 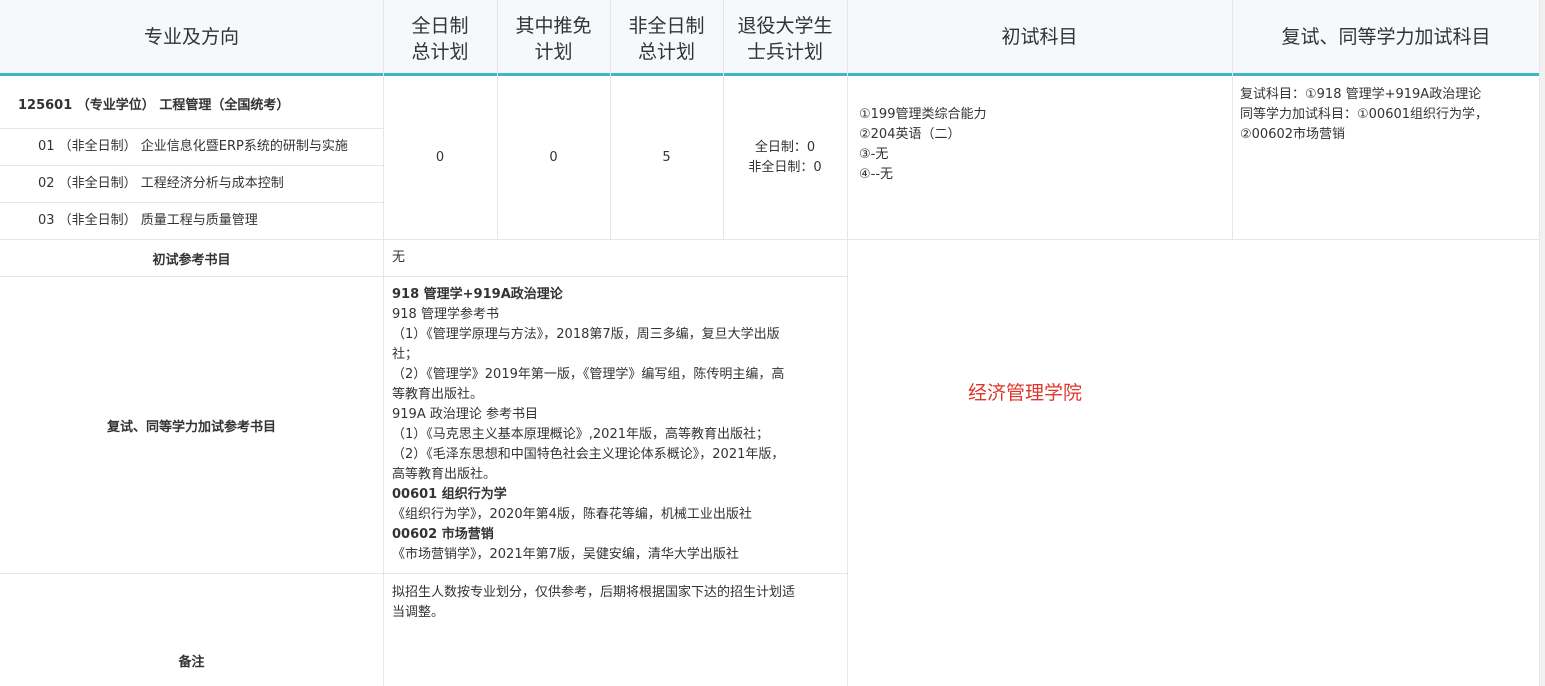 I want to click on direction-item-02: 02 （非全日制） 工程经济分析与成本控制, so click(x=161, y=184).